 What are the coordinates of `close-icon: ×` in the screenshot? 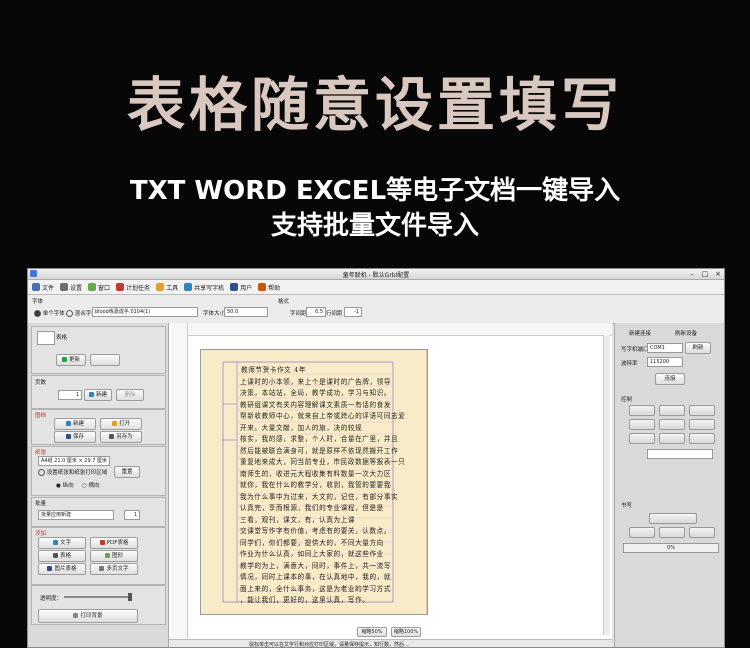 It's located at (718, 274).